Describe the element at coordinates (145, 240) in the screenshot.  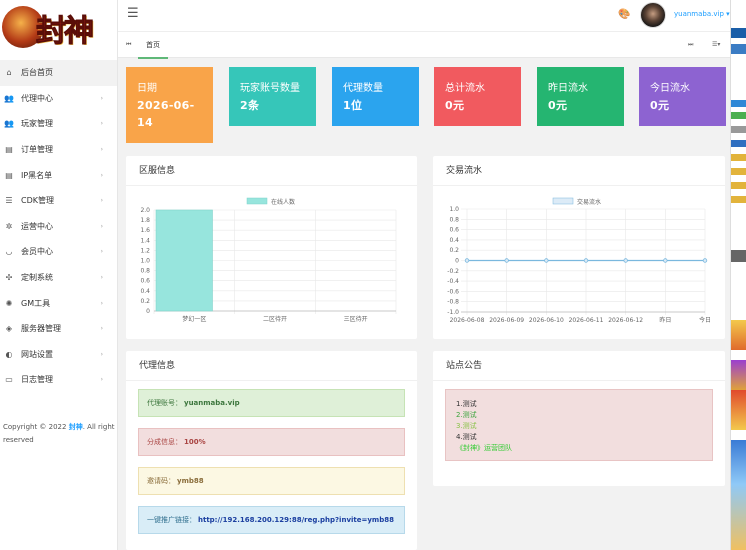
I see `y-tick-label: 1.4` at that location.